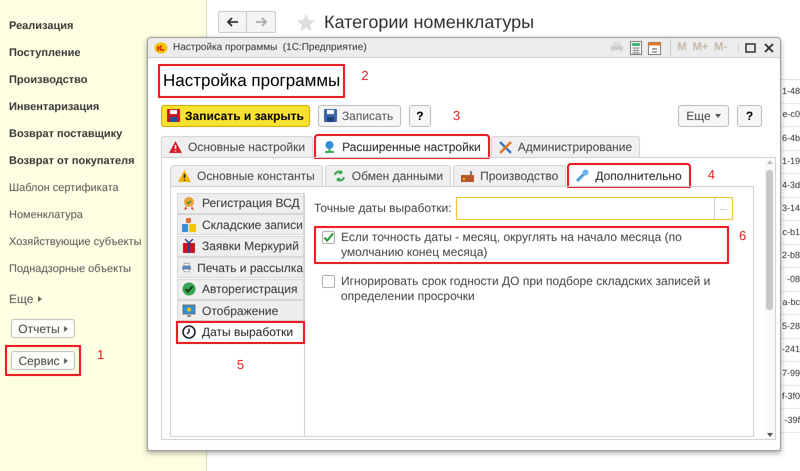 Image resolution: width=800 pixels, height=471 pixels. I want to click on more-link: Еще, so click(25, 299).